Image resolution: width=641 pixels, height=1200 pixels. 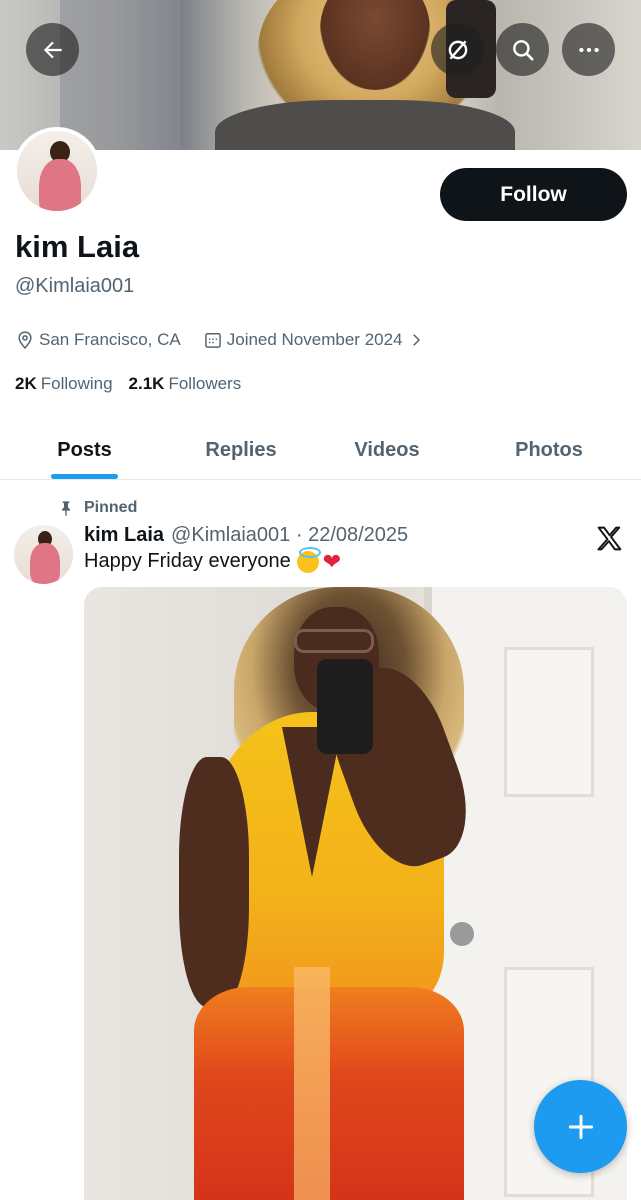 I want to click on followers-label: Followers, so click(x=205, y=383).